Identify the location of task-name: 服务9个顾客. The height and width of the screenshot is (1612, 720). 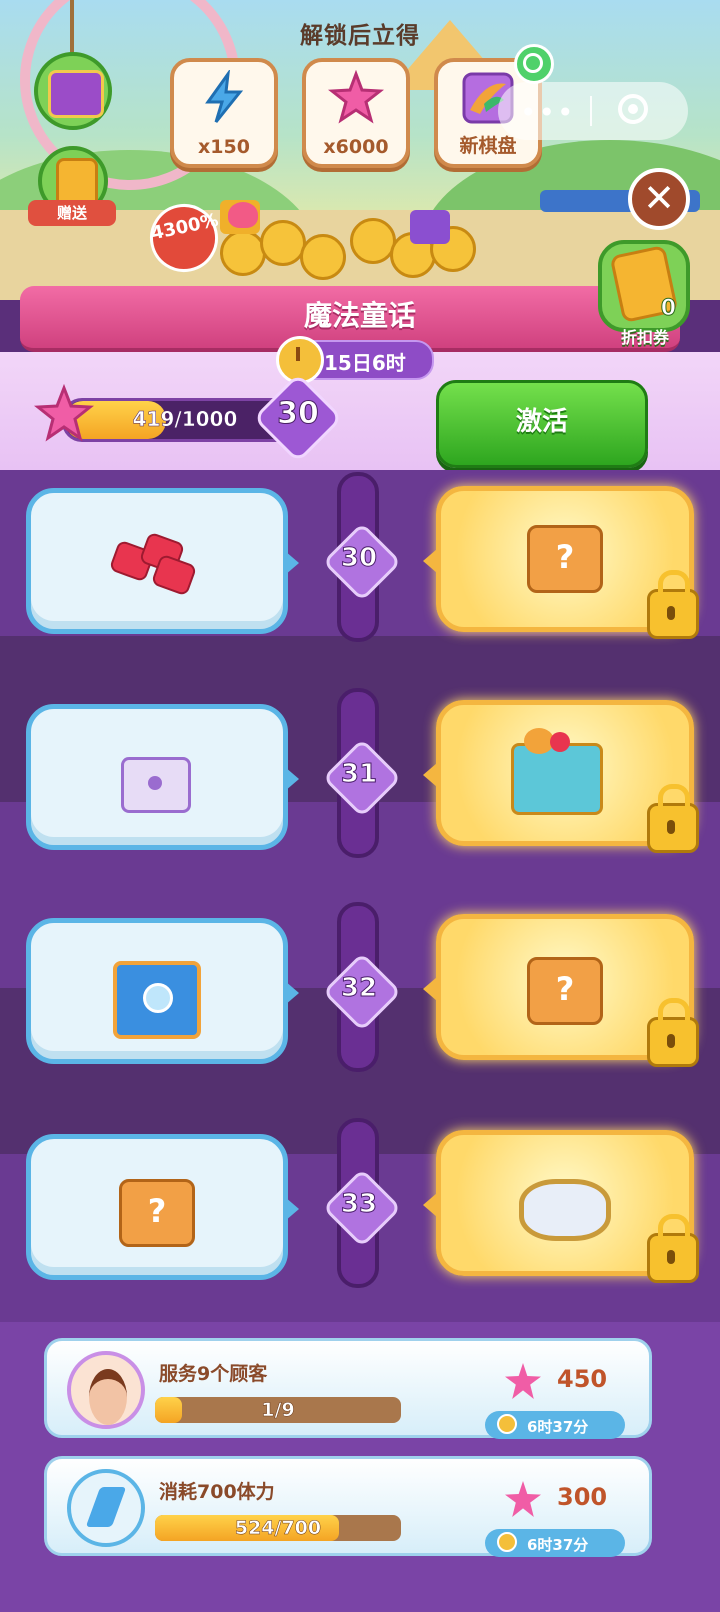
(213, 1374).